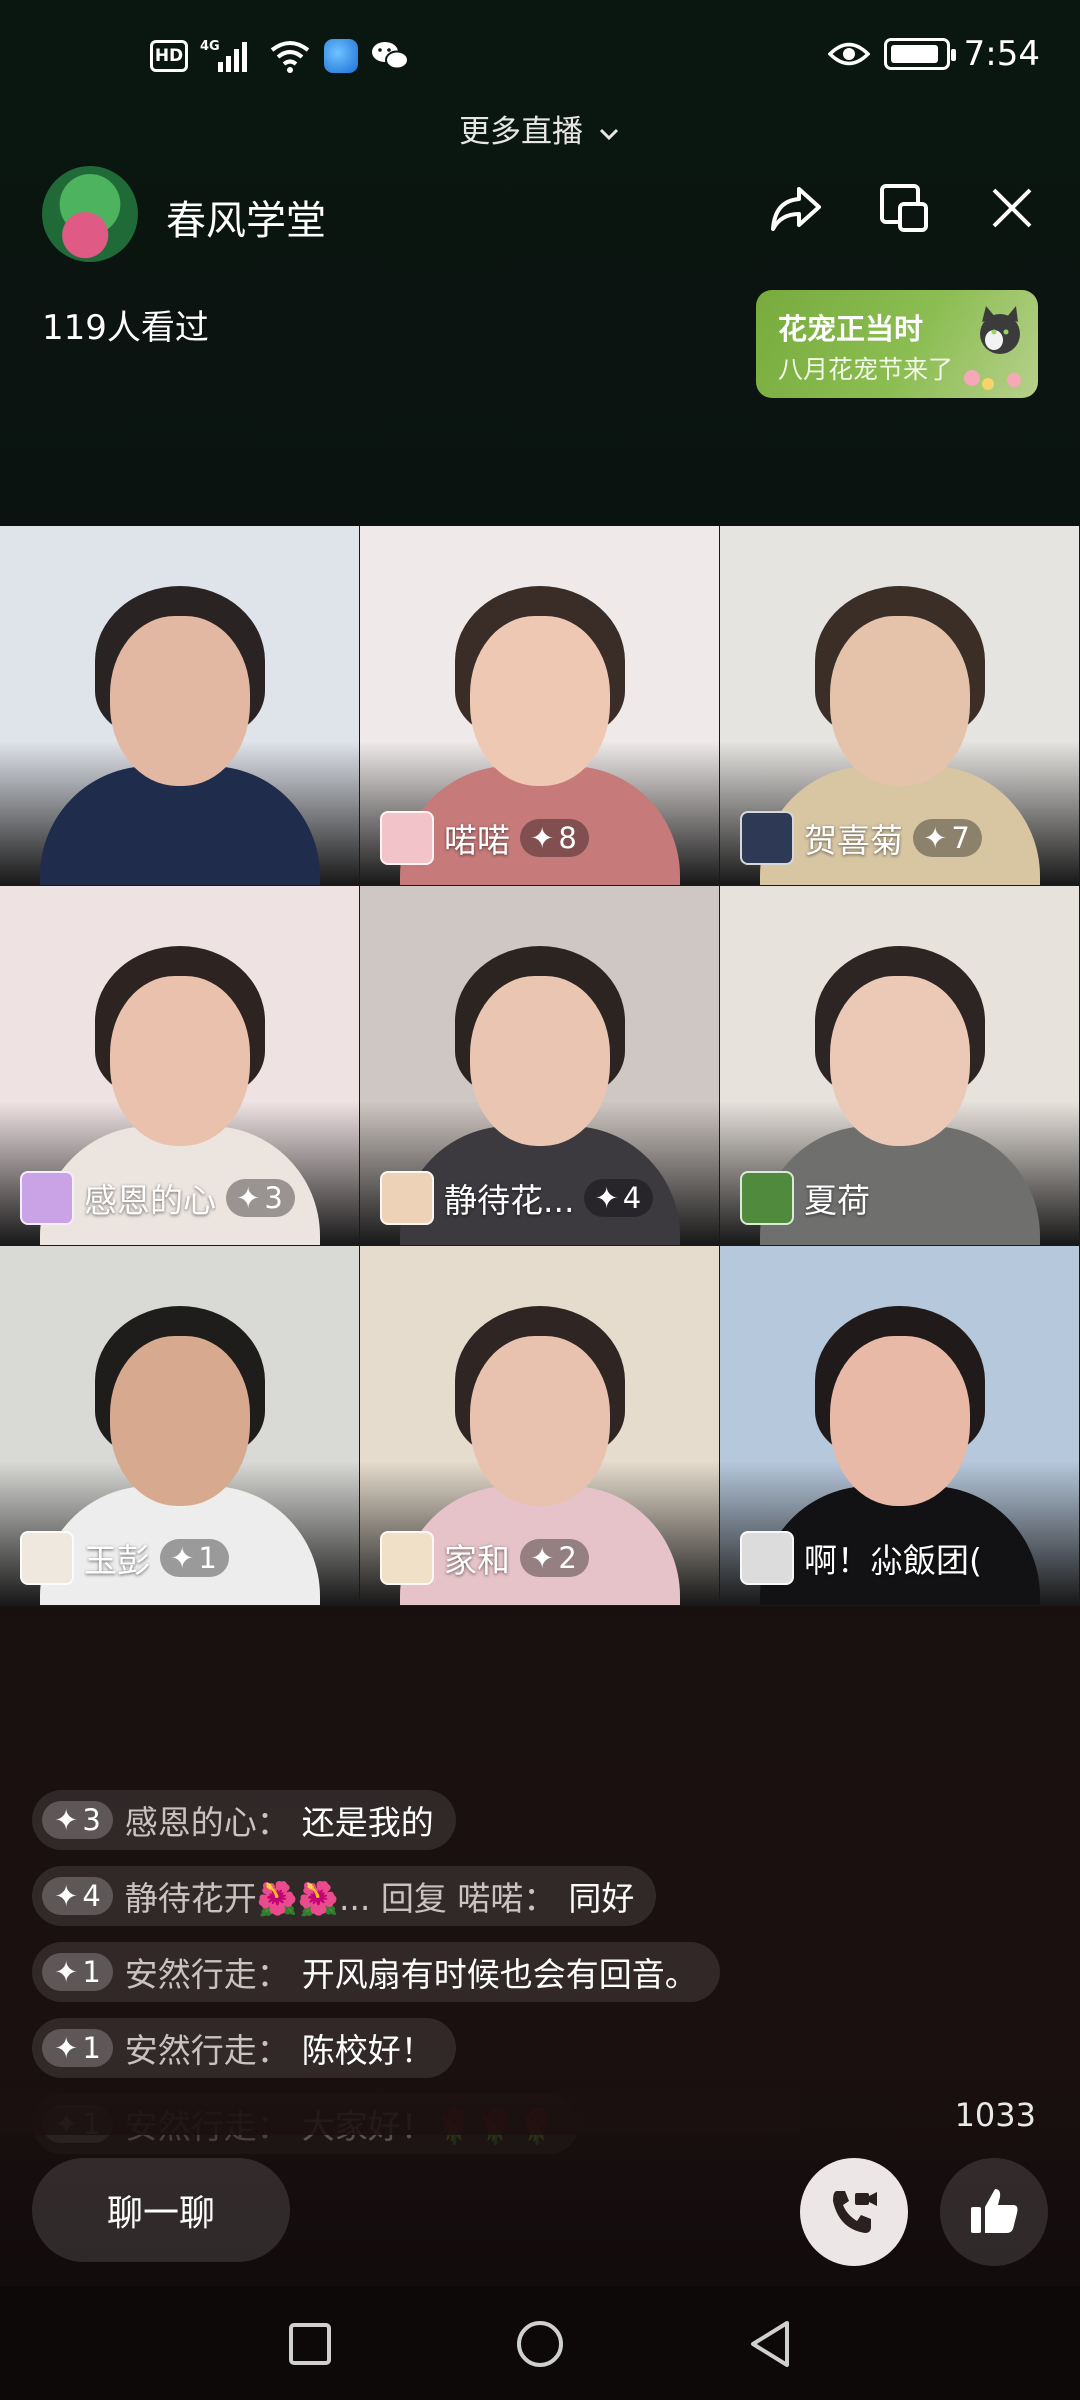  I want to click on participant-name: 玉彭, so click(117, 1560).